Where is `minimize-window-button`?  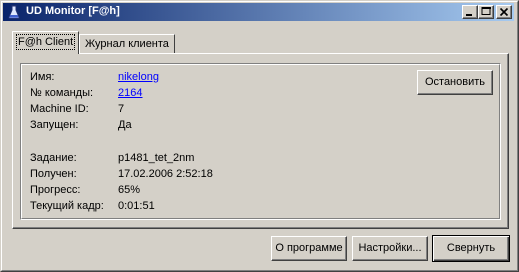 minimize-window-button is located at coordinates (470, 12).